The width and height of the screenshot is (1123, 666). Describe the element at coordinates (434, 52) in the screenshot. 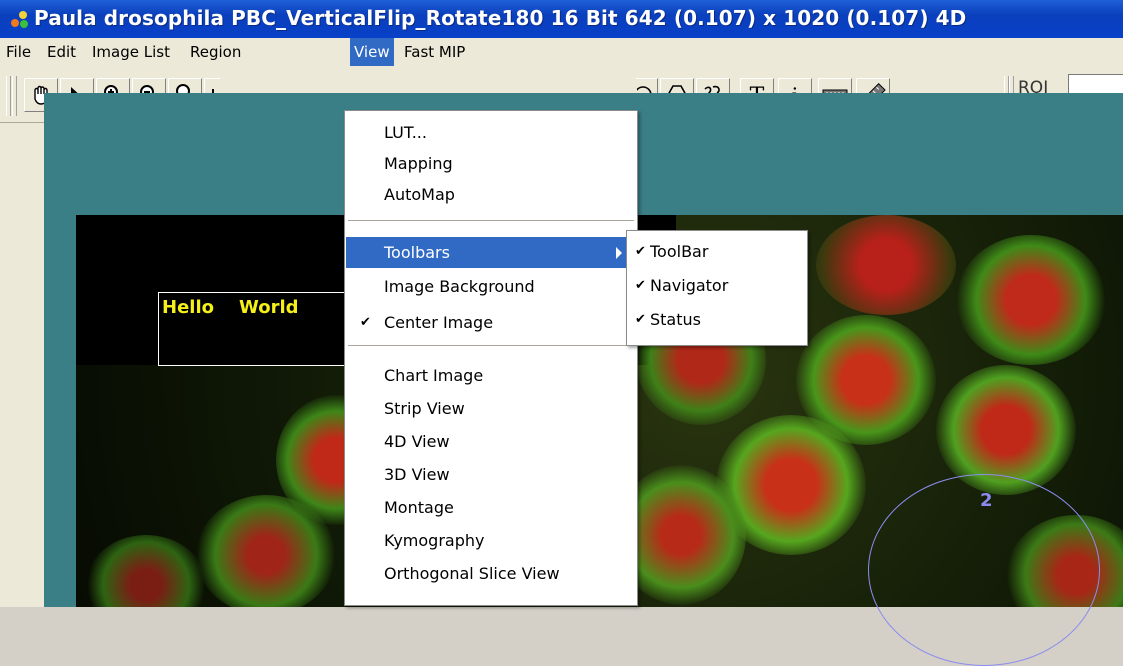

I see `menu-fast-mip: Fast MIP` at that location.